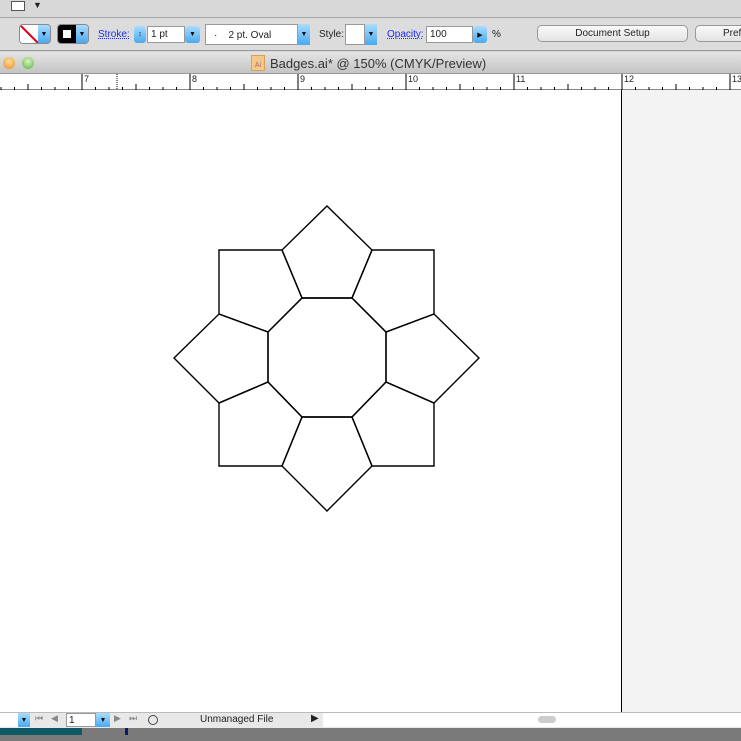 The width and height of the screenshot is (741, 741). Describe the element at coordinates (103, 720) in the screenshot. I see `artboard-dropdown: ▼` at that location.